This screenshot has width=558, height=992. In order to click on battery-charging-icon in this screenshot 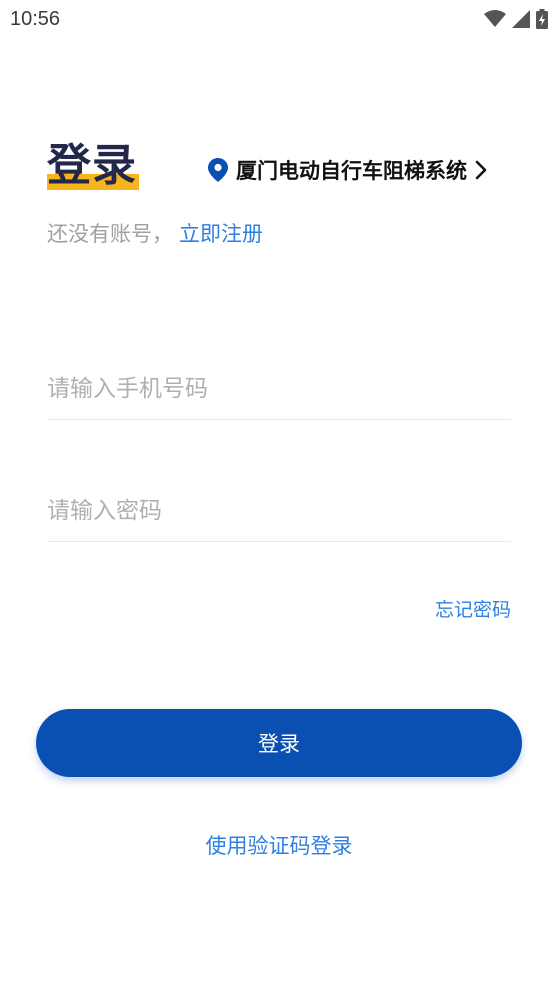, I will do `click(542, 19)`.